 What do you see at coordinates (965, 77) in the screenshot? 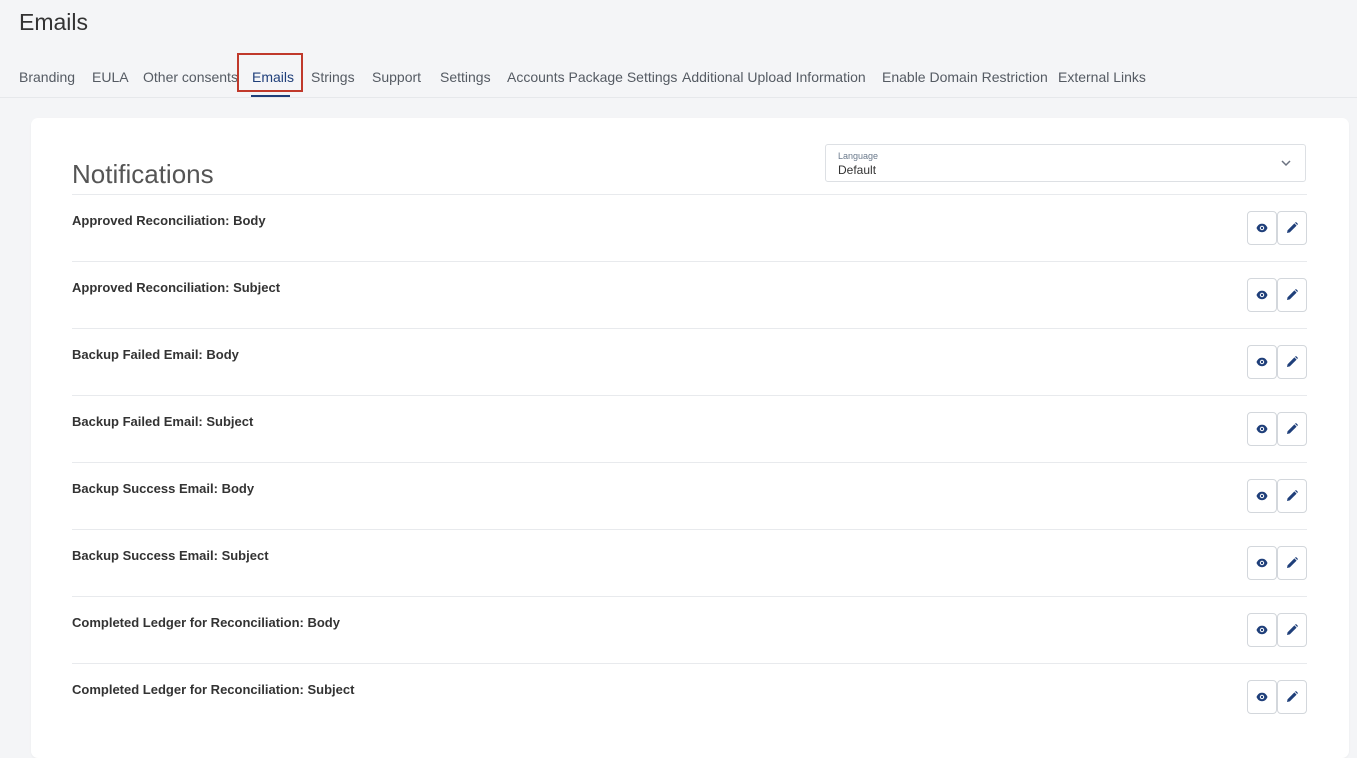
I see `tab-enable-domain-restriction: Enable Domain Restriction` at bounding box center [965, 77].